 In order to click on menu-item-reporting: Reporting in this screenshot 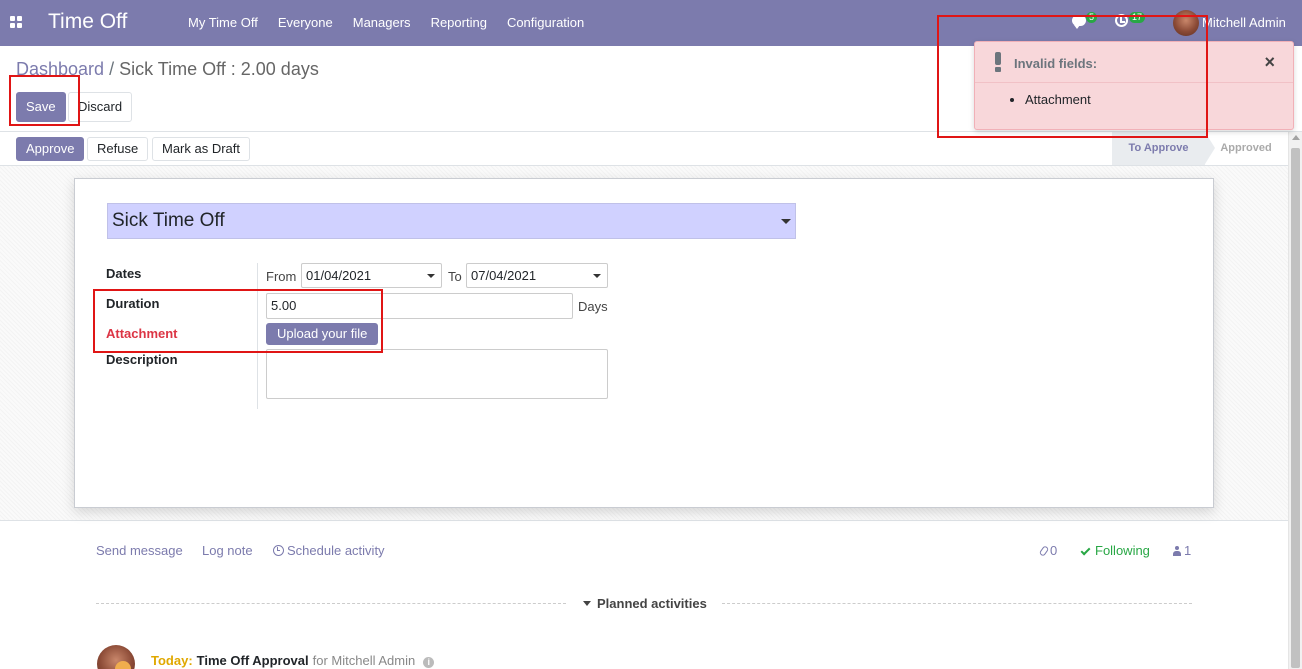, I will do `click(459, 23)`.